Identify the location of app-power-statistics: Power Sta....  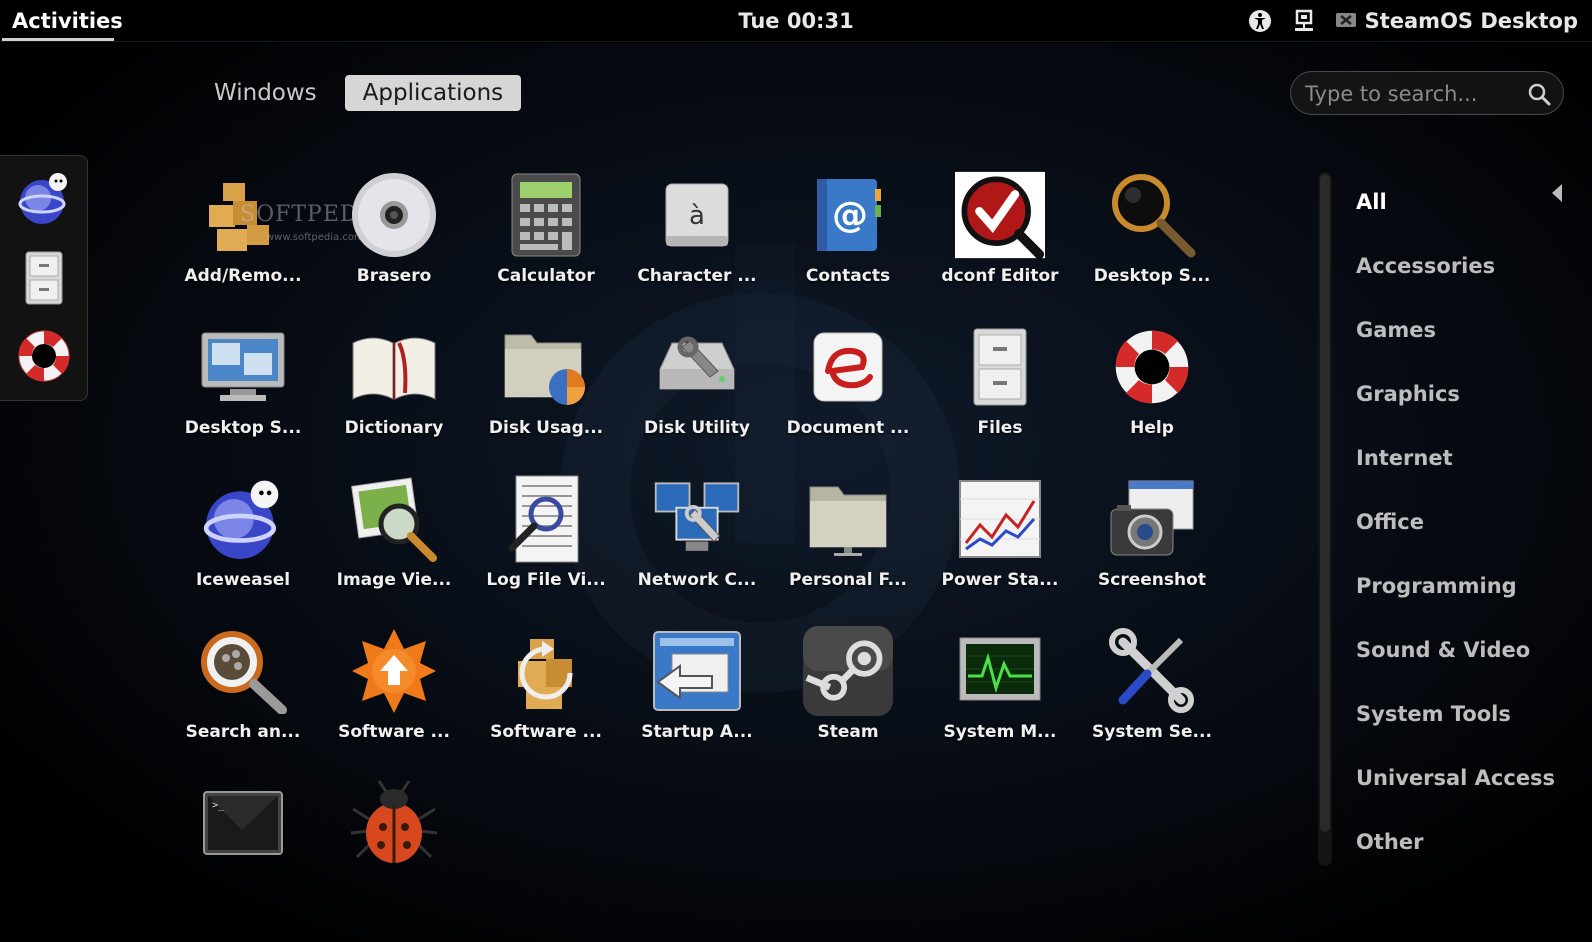
(1000, 544).